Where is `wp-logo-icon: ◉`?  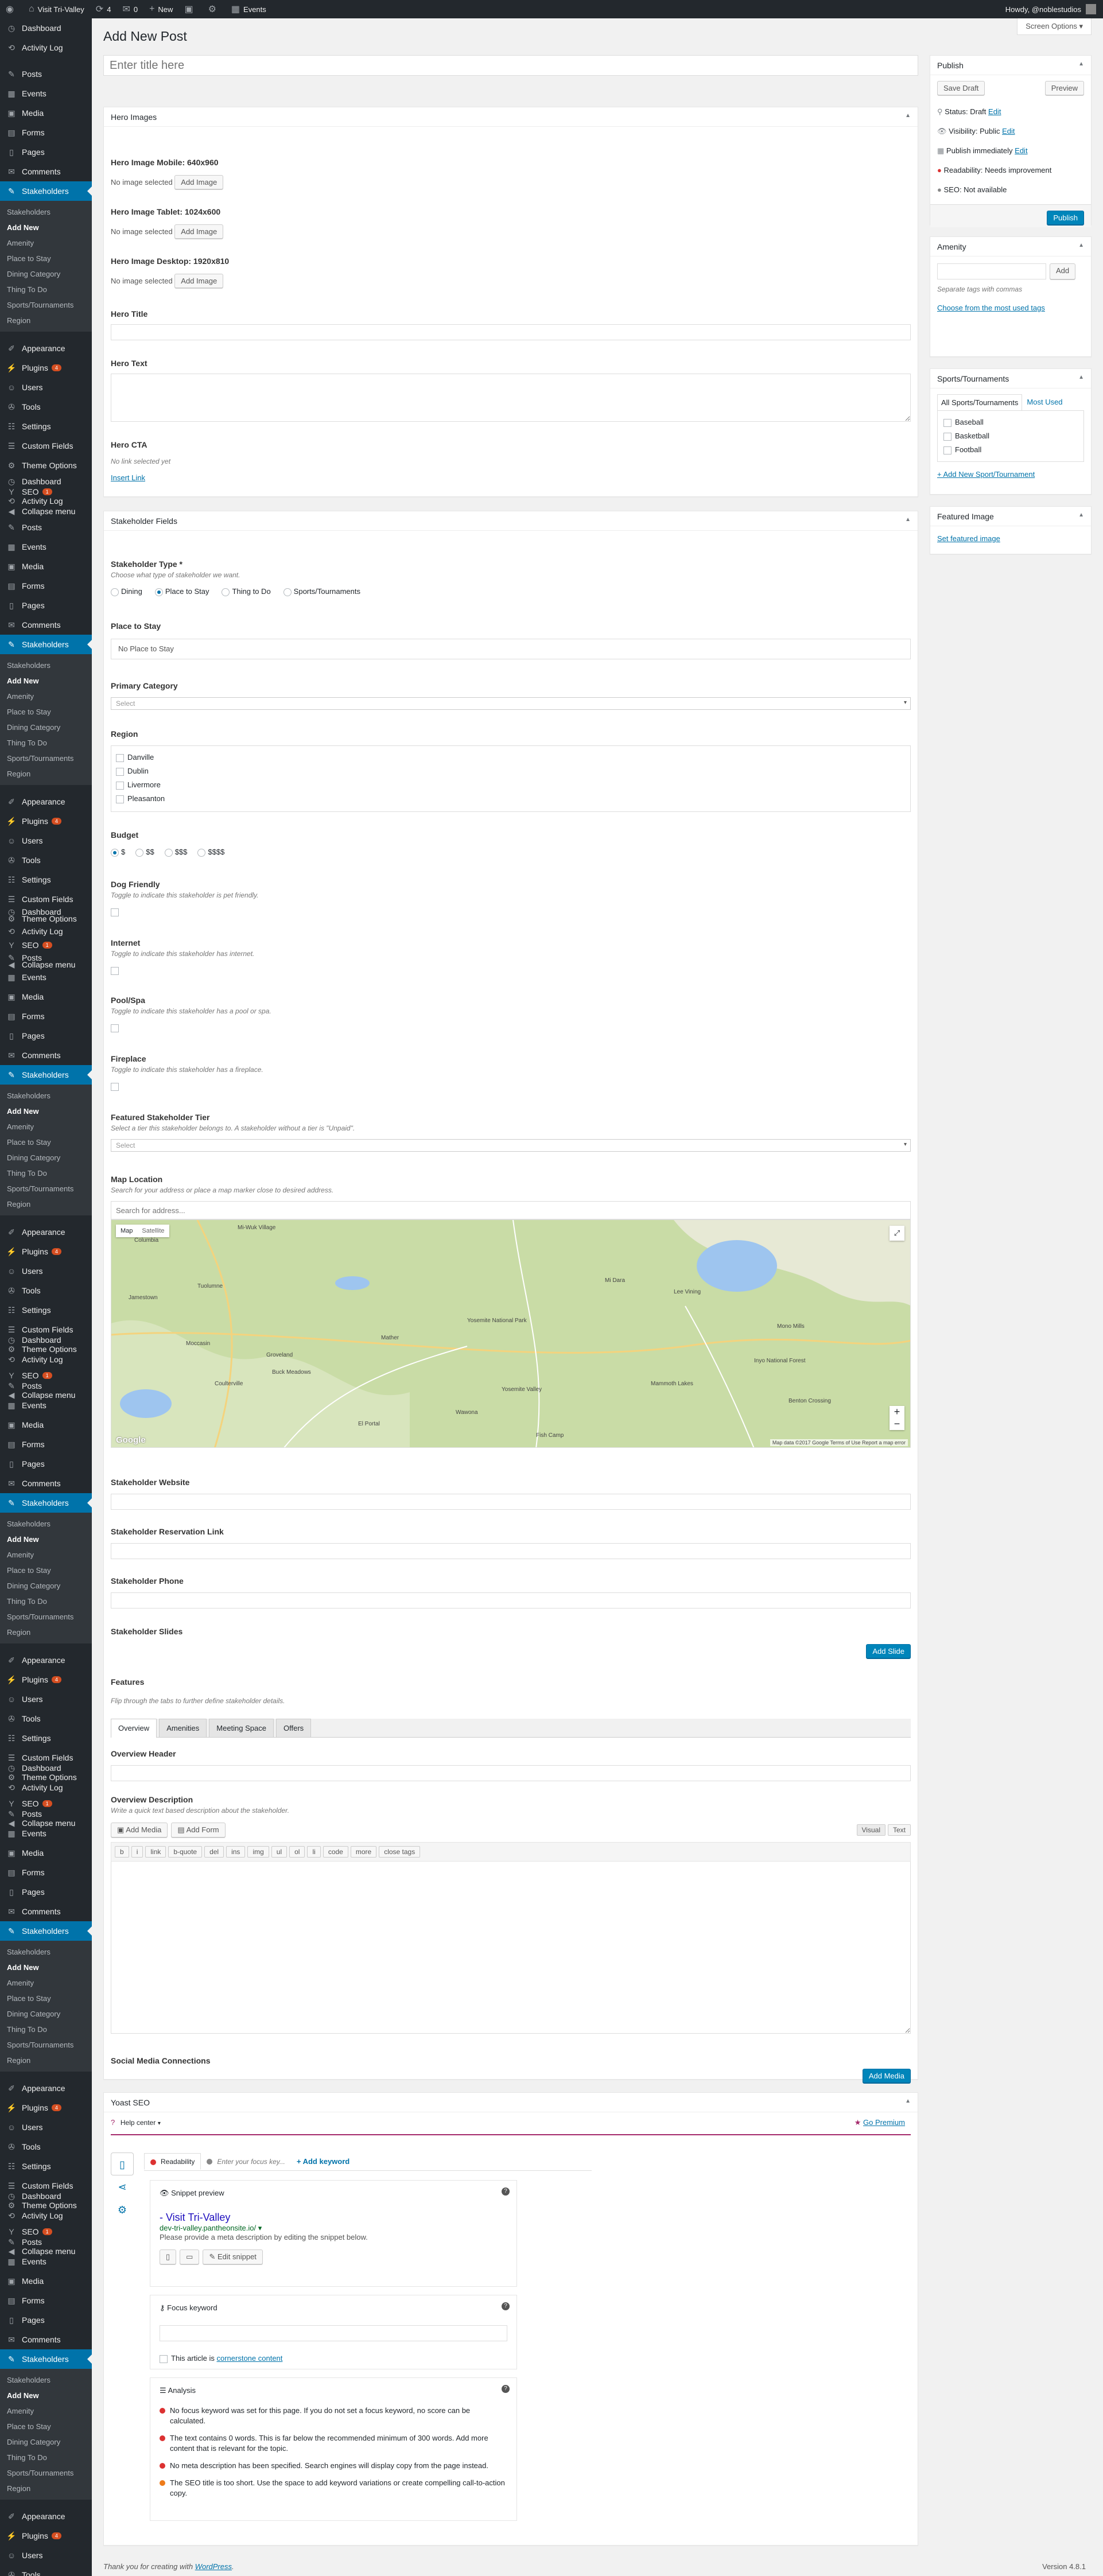
wp-logo-icon: ◉ is located at coordinates (11, 9).